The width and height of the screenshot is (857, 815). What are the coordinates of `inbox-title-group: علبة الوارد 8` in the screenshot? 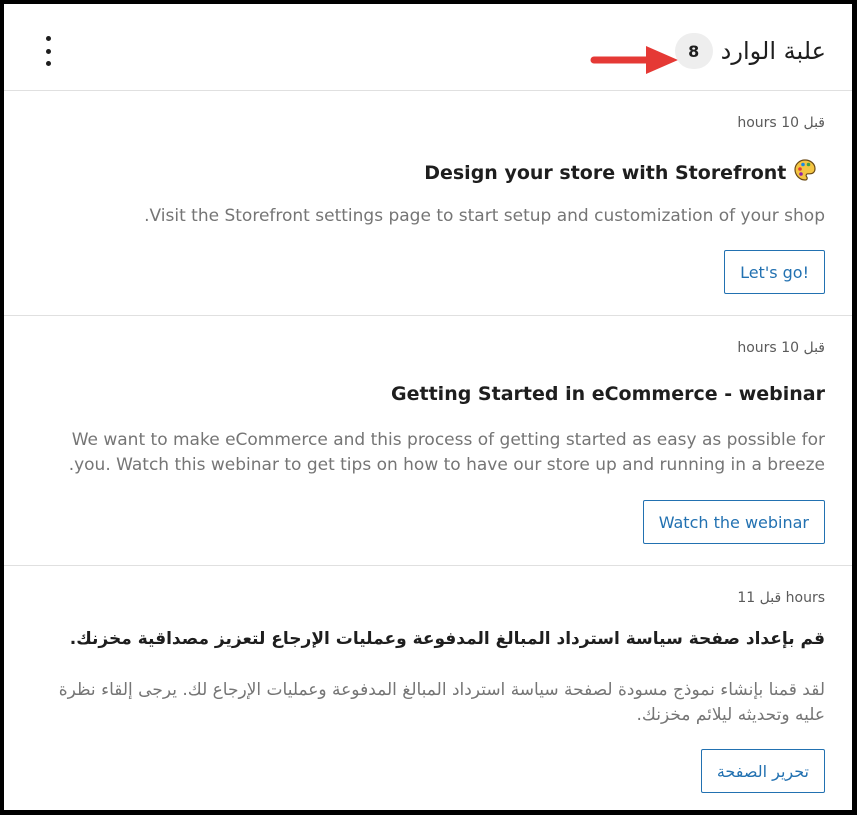 It's located at (750, 51).